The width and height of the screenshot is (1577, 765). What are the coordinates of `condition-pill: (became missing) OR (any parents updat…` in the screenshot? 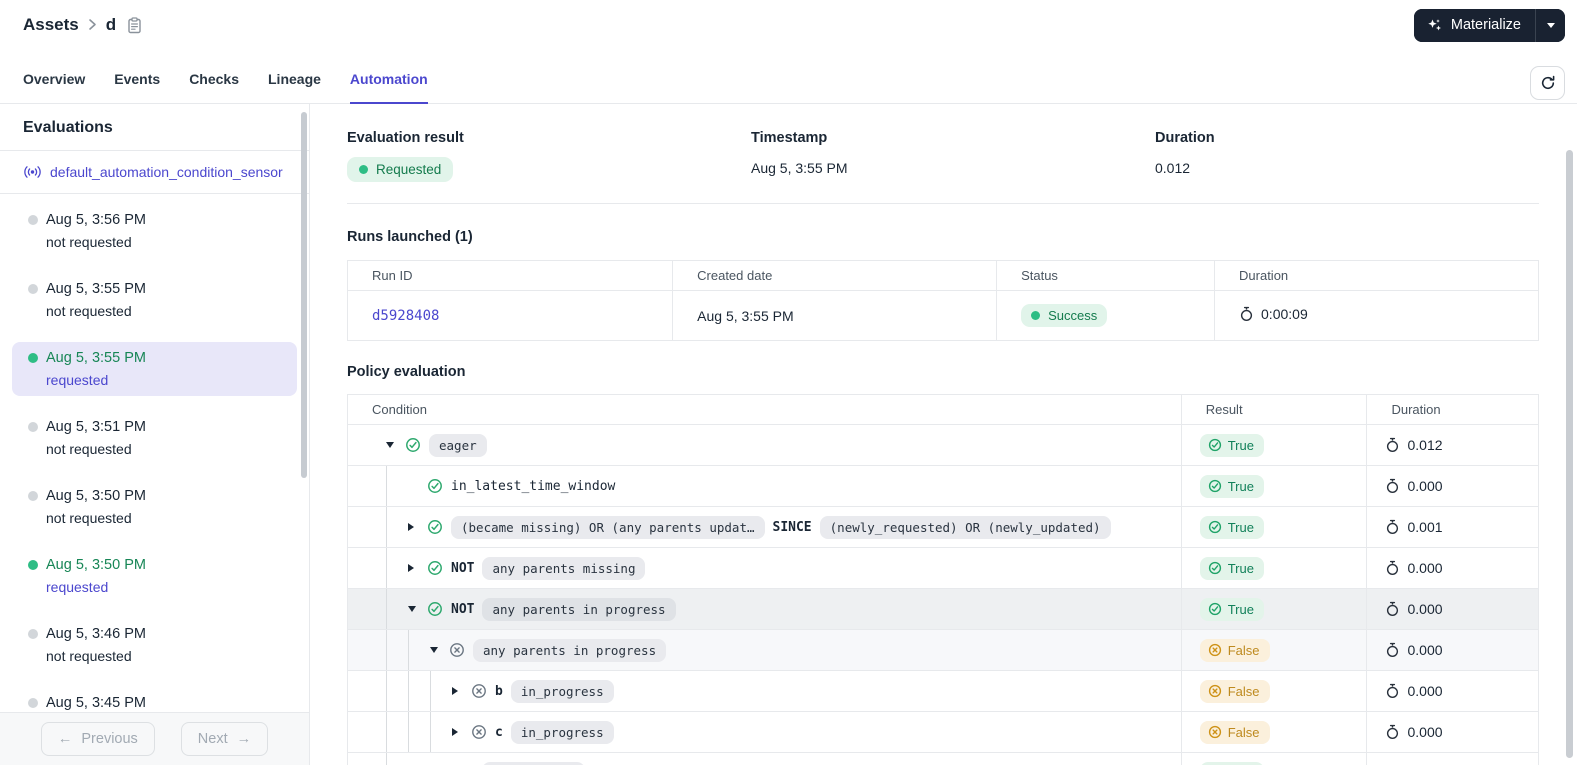 It's located at (608, 527).